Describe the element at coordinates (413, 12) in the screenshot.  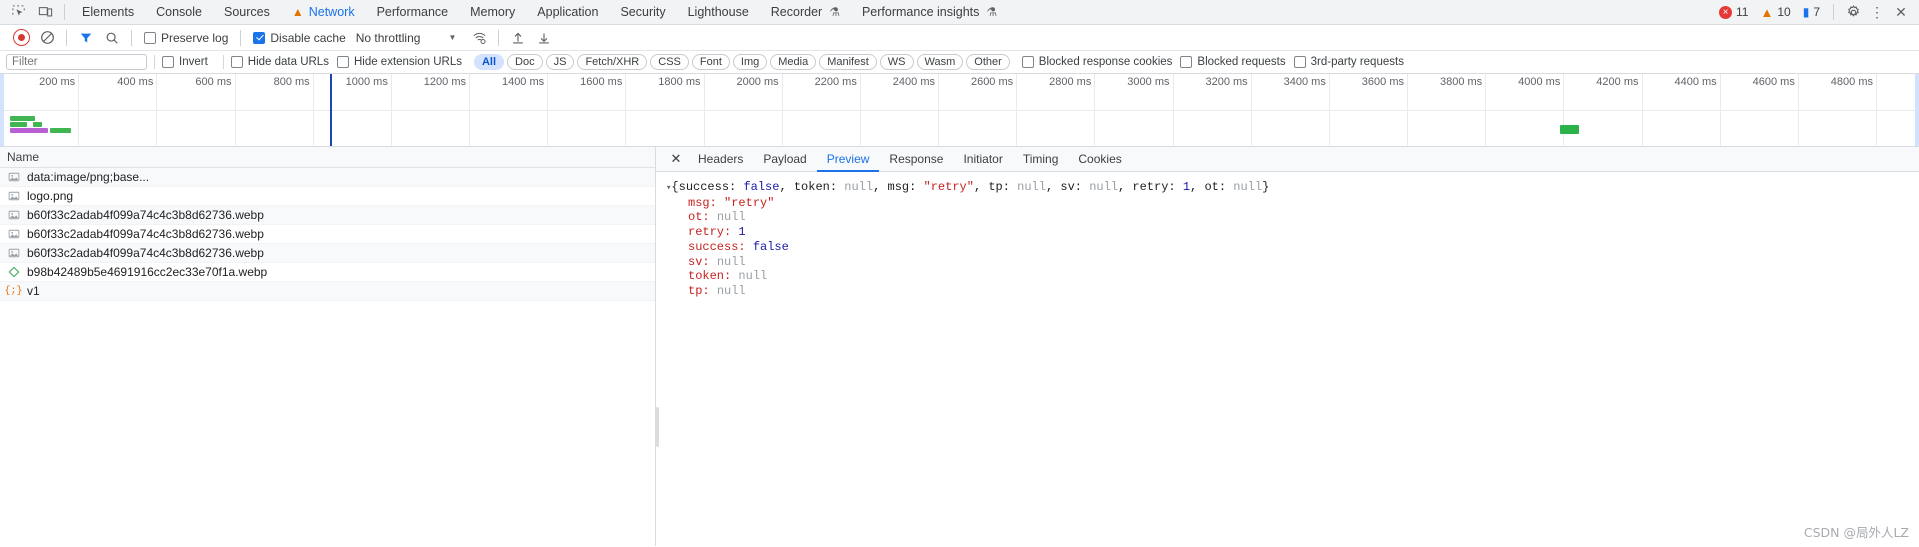
I see `tab-performance: Performance` at that location.